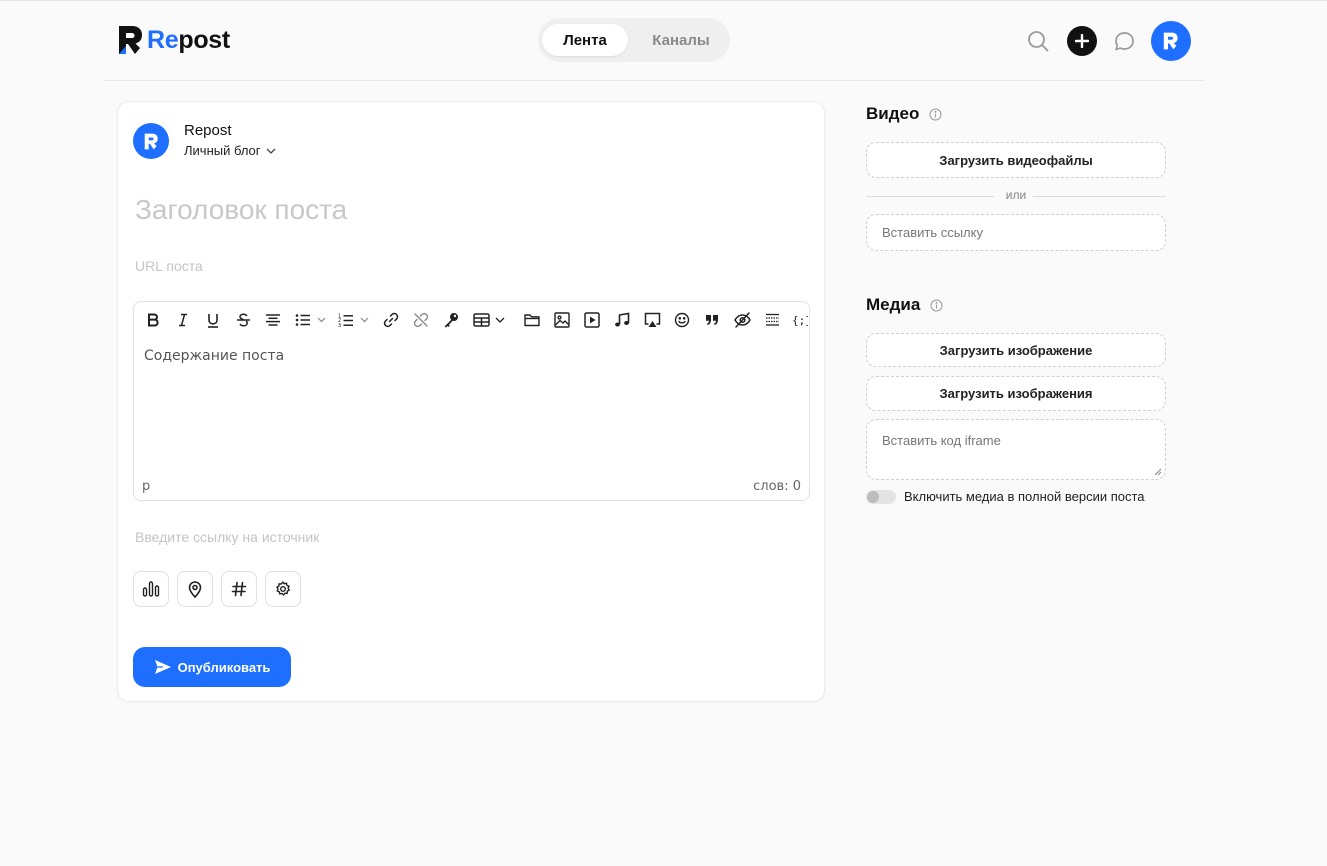  I want to click on embed-media-button, so click(652, 320).